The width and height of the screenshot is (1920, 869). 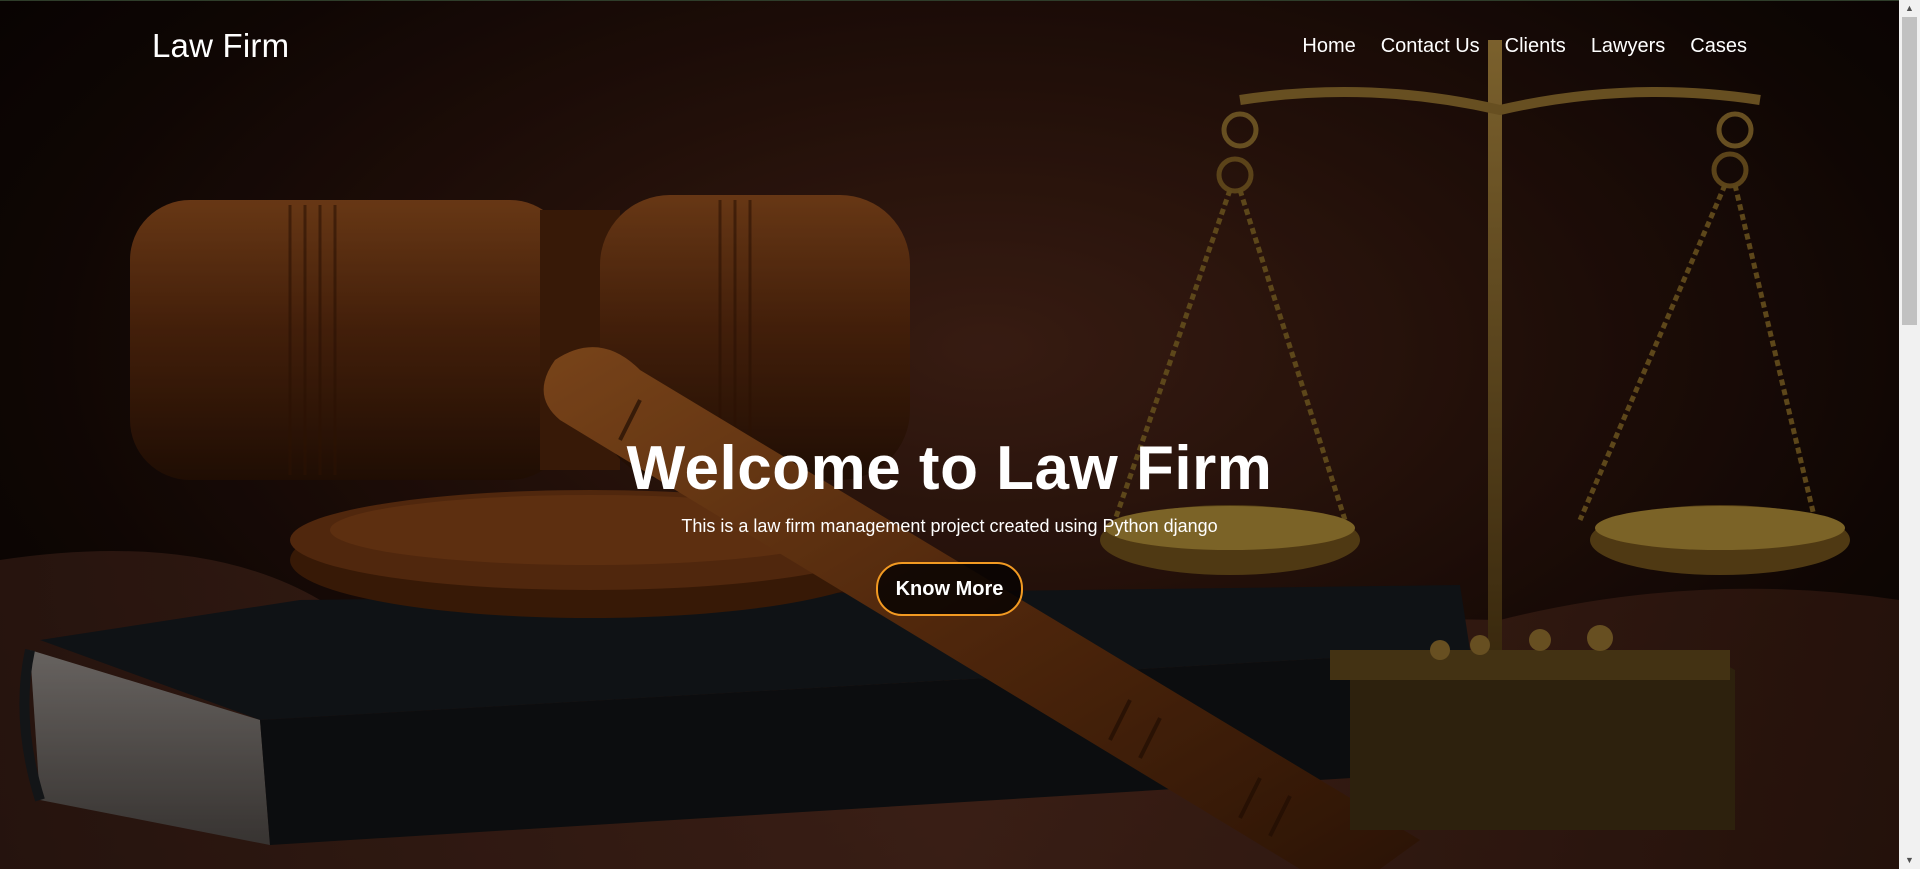 What do you see at coordinates (1909, 860) in the screenshot?
I see `scroll-down-arrow-icon: ▼` at bounding box center [1909, 860].